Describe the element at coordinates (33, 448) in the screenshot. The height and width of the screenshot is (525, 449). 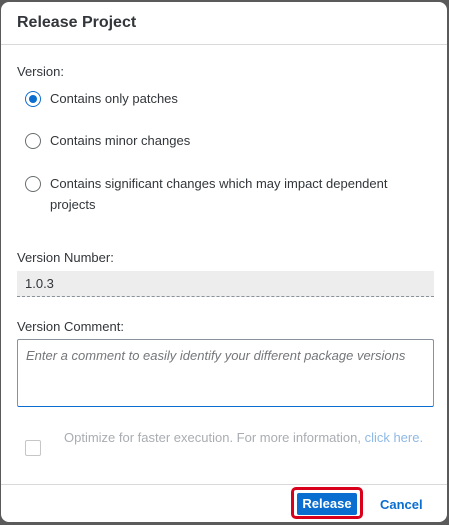
I see `optimize-checkbox` at that location.